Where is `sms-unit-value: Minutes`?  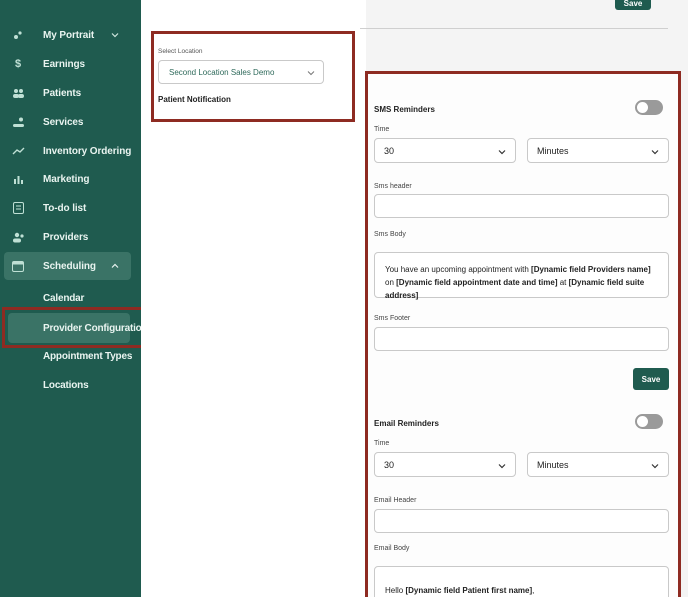 sms-unit-value: Minutes is located at coordinates (553, 151).